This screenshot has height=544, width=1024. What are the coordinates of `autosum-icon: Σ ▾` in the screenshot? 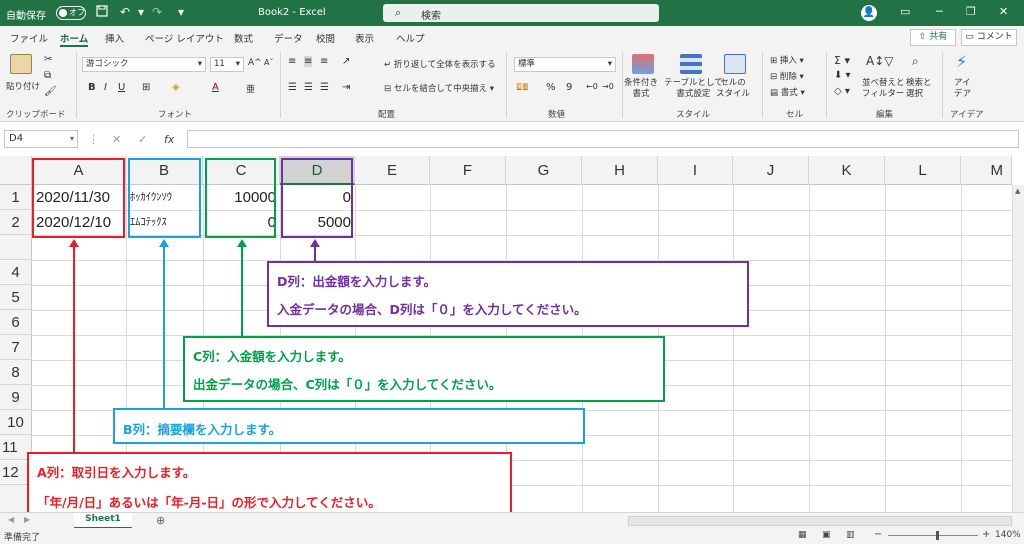 It's located at (842, 60).